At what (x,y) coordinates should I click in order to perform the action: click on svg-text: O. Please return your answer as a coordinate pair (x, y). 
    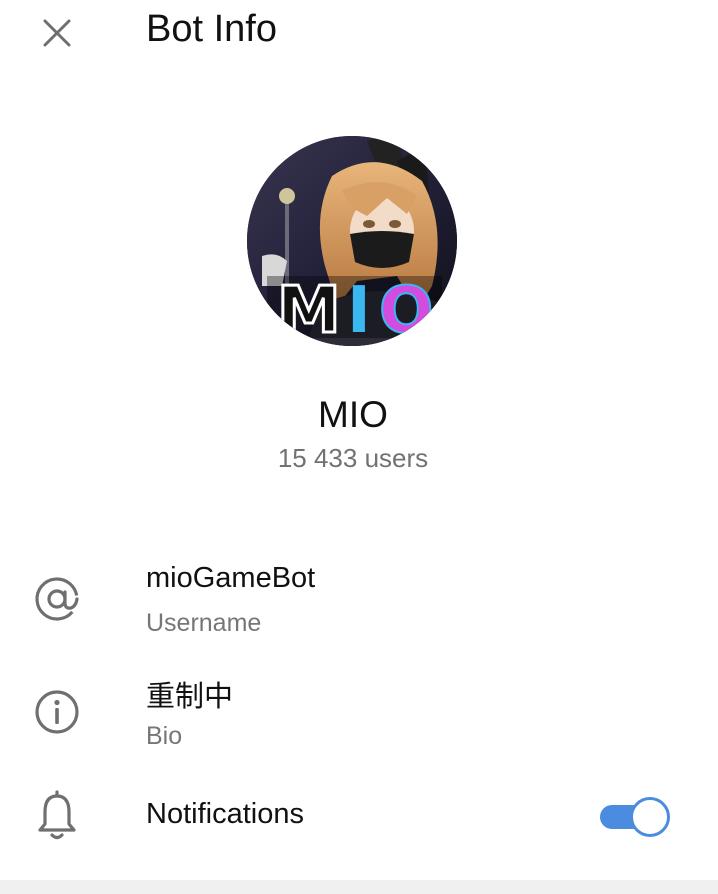
    Looking at the image, I should click on (406, 310).